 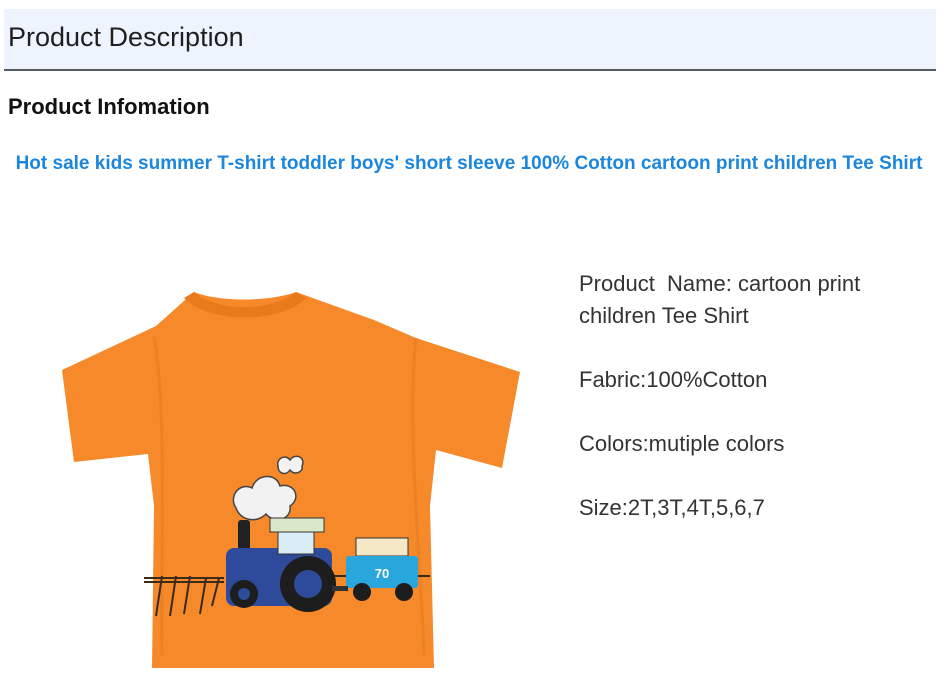 What do you see at coordinates (297, 525) in the screenshot?
I see `tractor-cab-roof` at bounding box center [297, 525].